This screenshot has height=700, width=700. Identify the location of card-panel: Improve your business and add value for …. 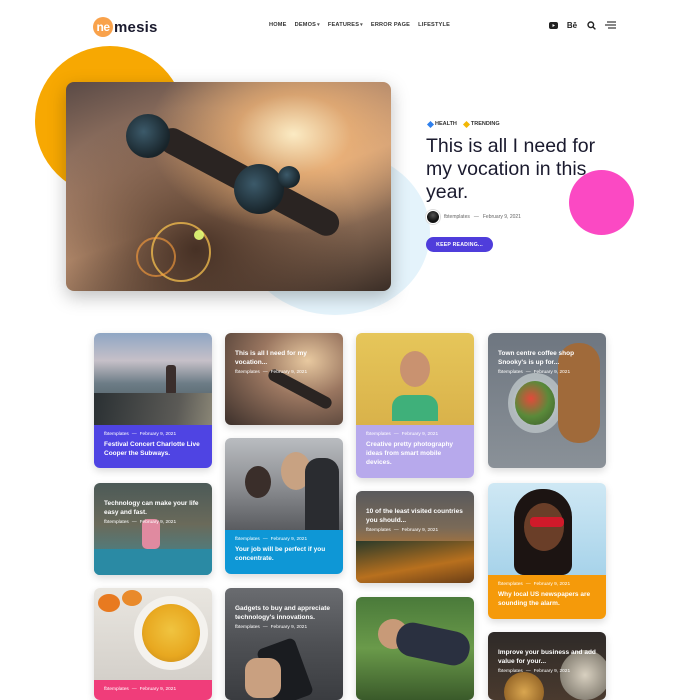
(547, 657).